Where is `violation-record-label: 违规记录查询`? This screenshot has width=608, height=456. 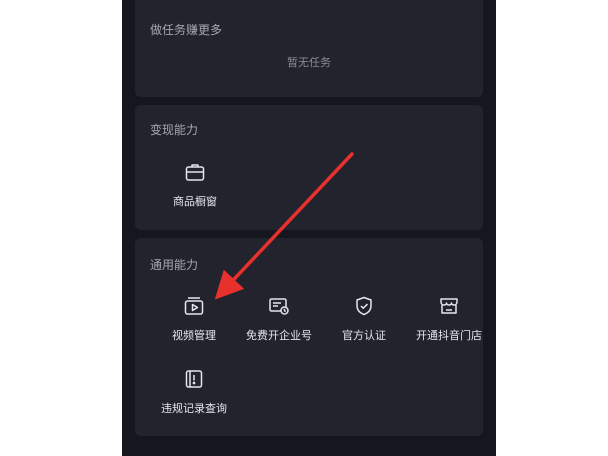 violation-record-label: 违规记录查询 is located at coordinates (194, 408).